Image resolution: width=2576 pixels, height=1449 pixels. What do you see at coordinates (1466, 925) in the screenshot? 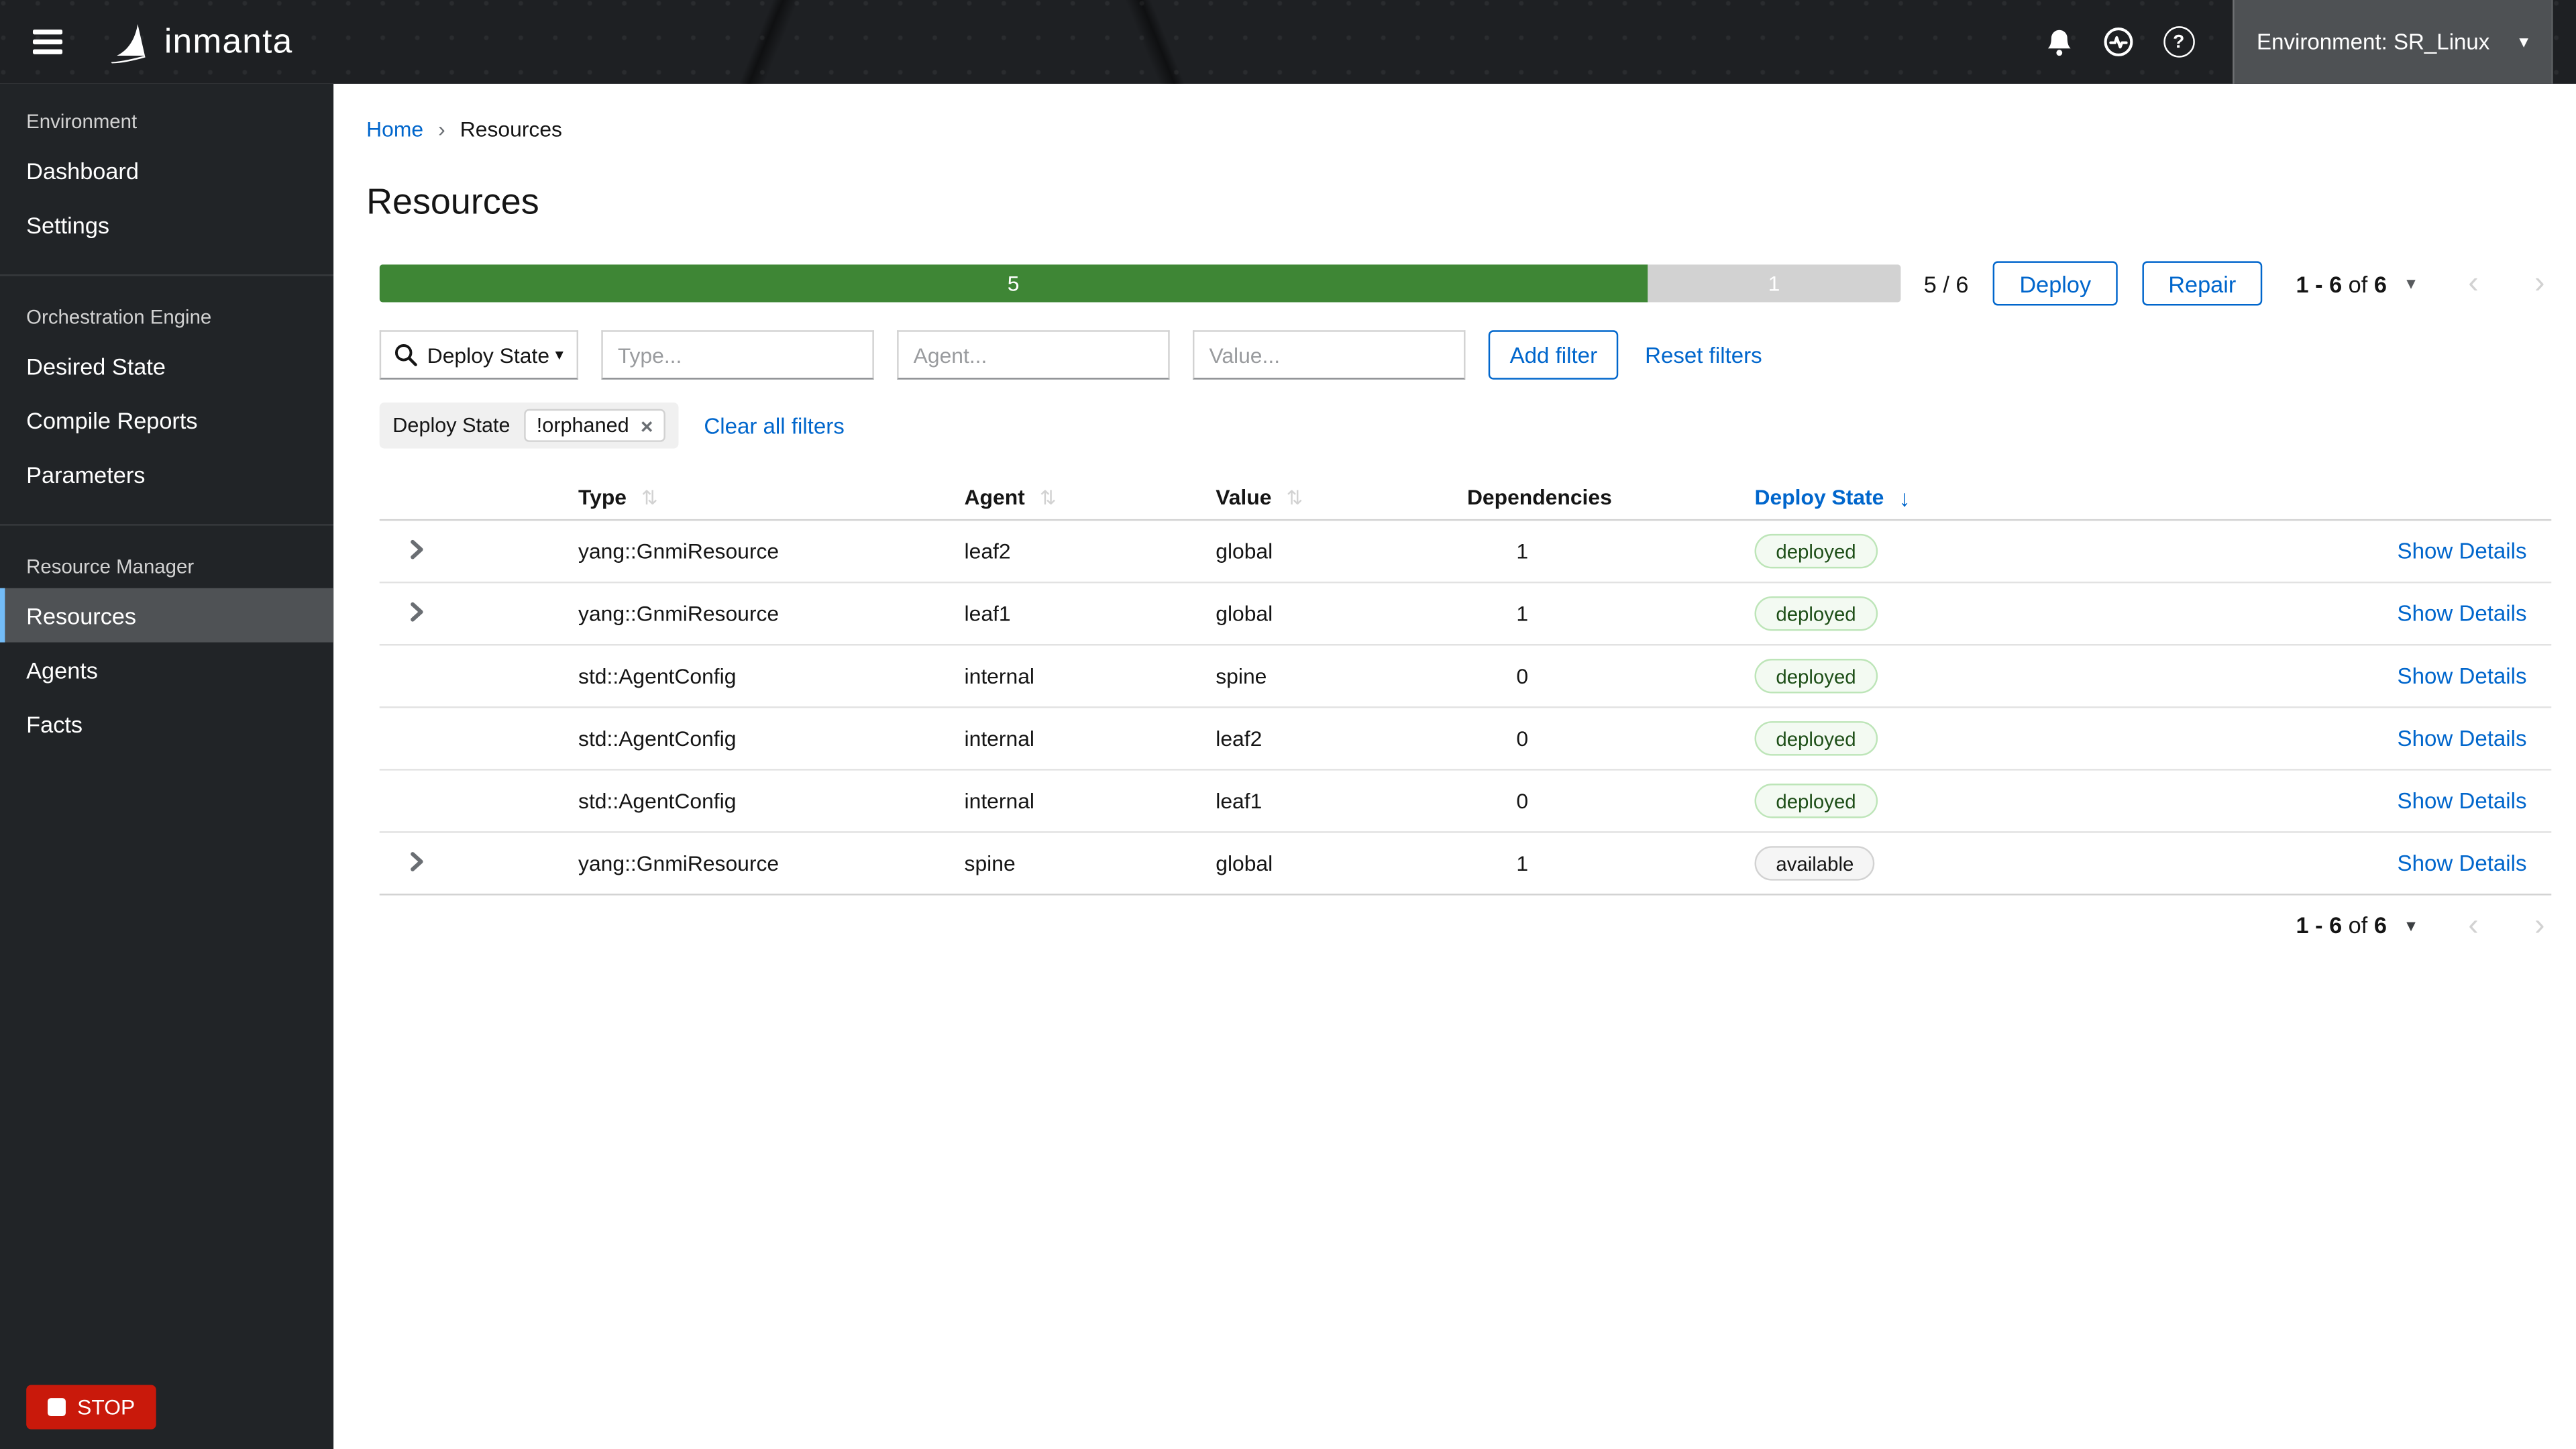
I see `bottom-pagination: 1 - 6 of 6 ▾ ‹ ›` at bounding box center [1466, 925].